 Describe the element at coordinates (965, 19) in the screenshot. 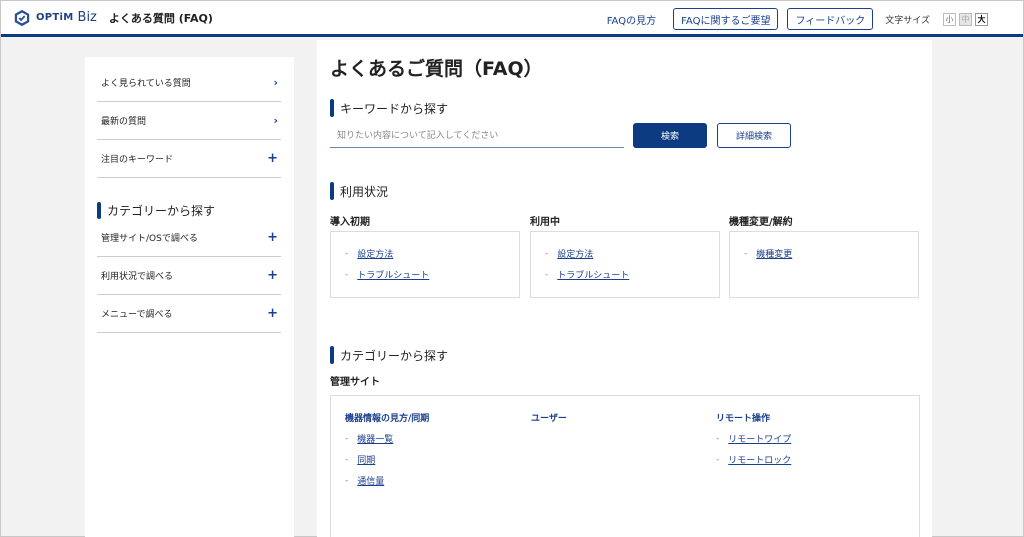

I see `font-size-medium-button: 中` at that location.